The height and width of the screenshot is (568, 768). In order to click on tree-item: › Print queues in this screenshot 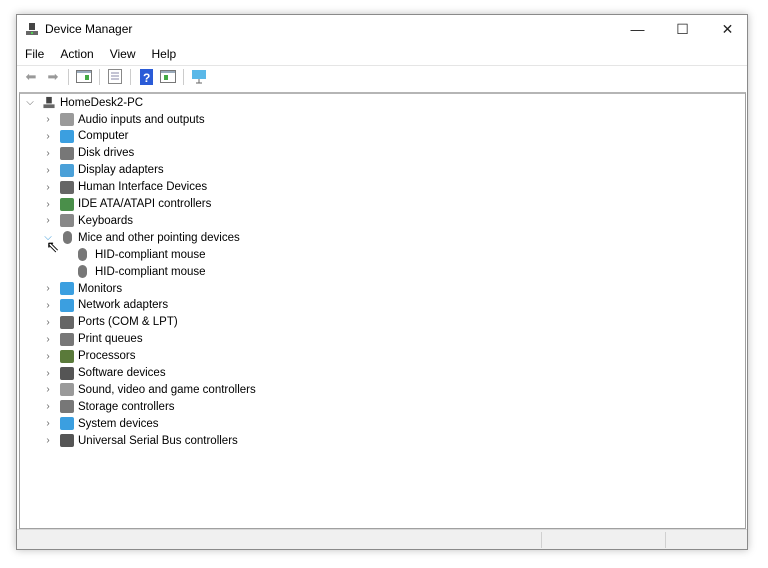, I will do `click(92, 339)`.